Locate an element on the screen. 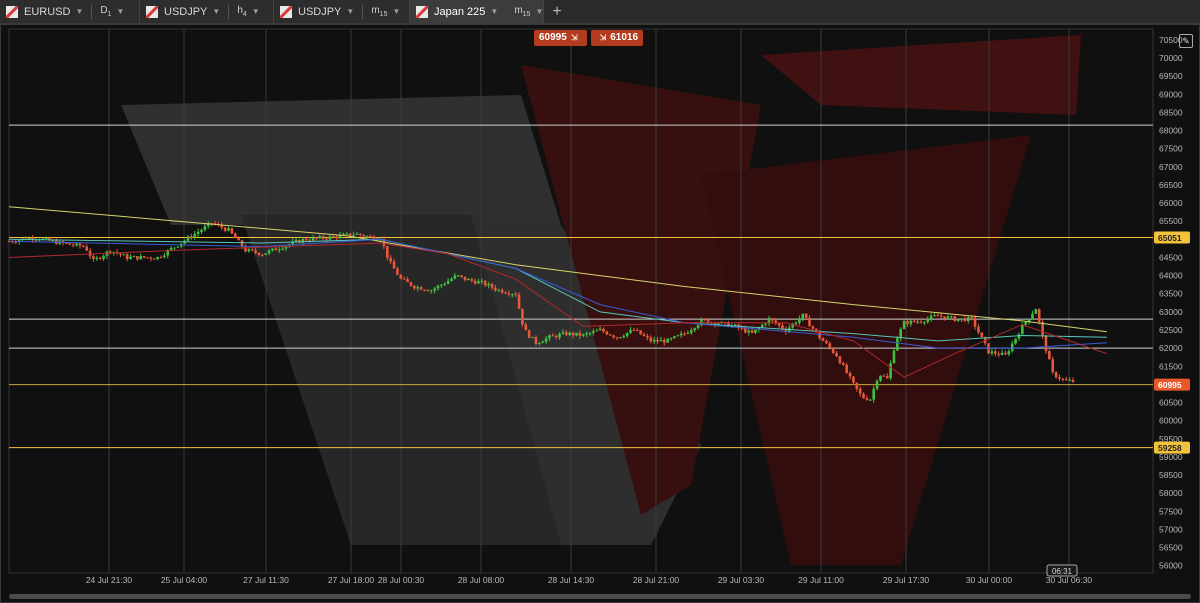 The height and width of the screenshot is (603, 1200). y-axis-tick-label: 69000 is located at coordinates (1171, 94).